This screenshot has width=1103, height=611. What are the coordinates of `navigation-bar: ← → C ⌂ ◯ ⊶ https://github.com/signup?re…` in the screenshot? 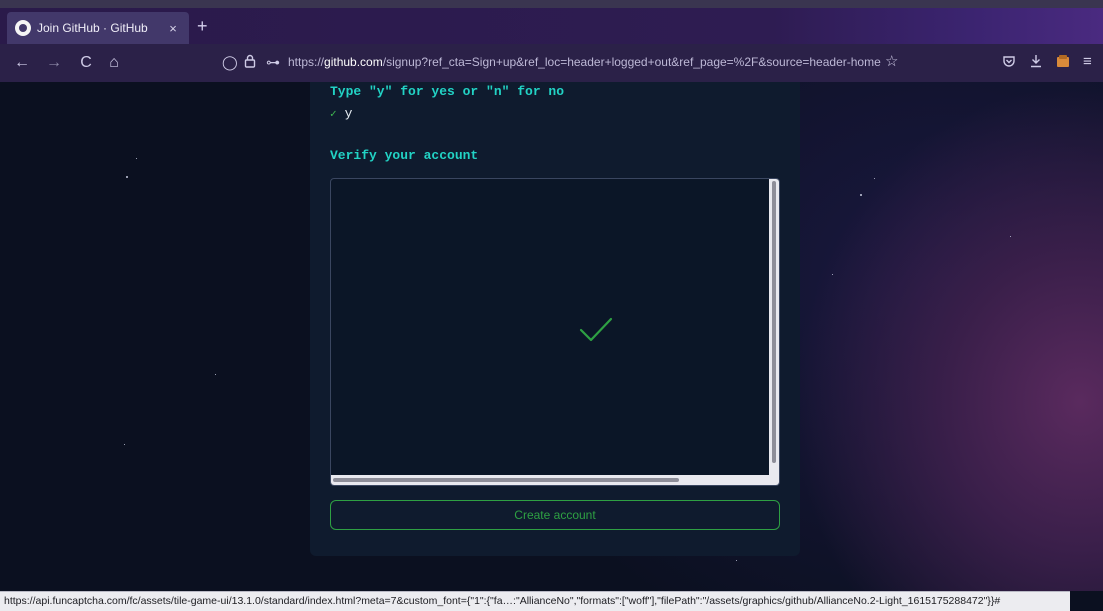 It's located at (551, 63).